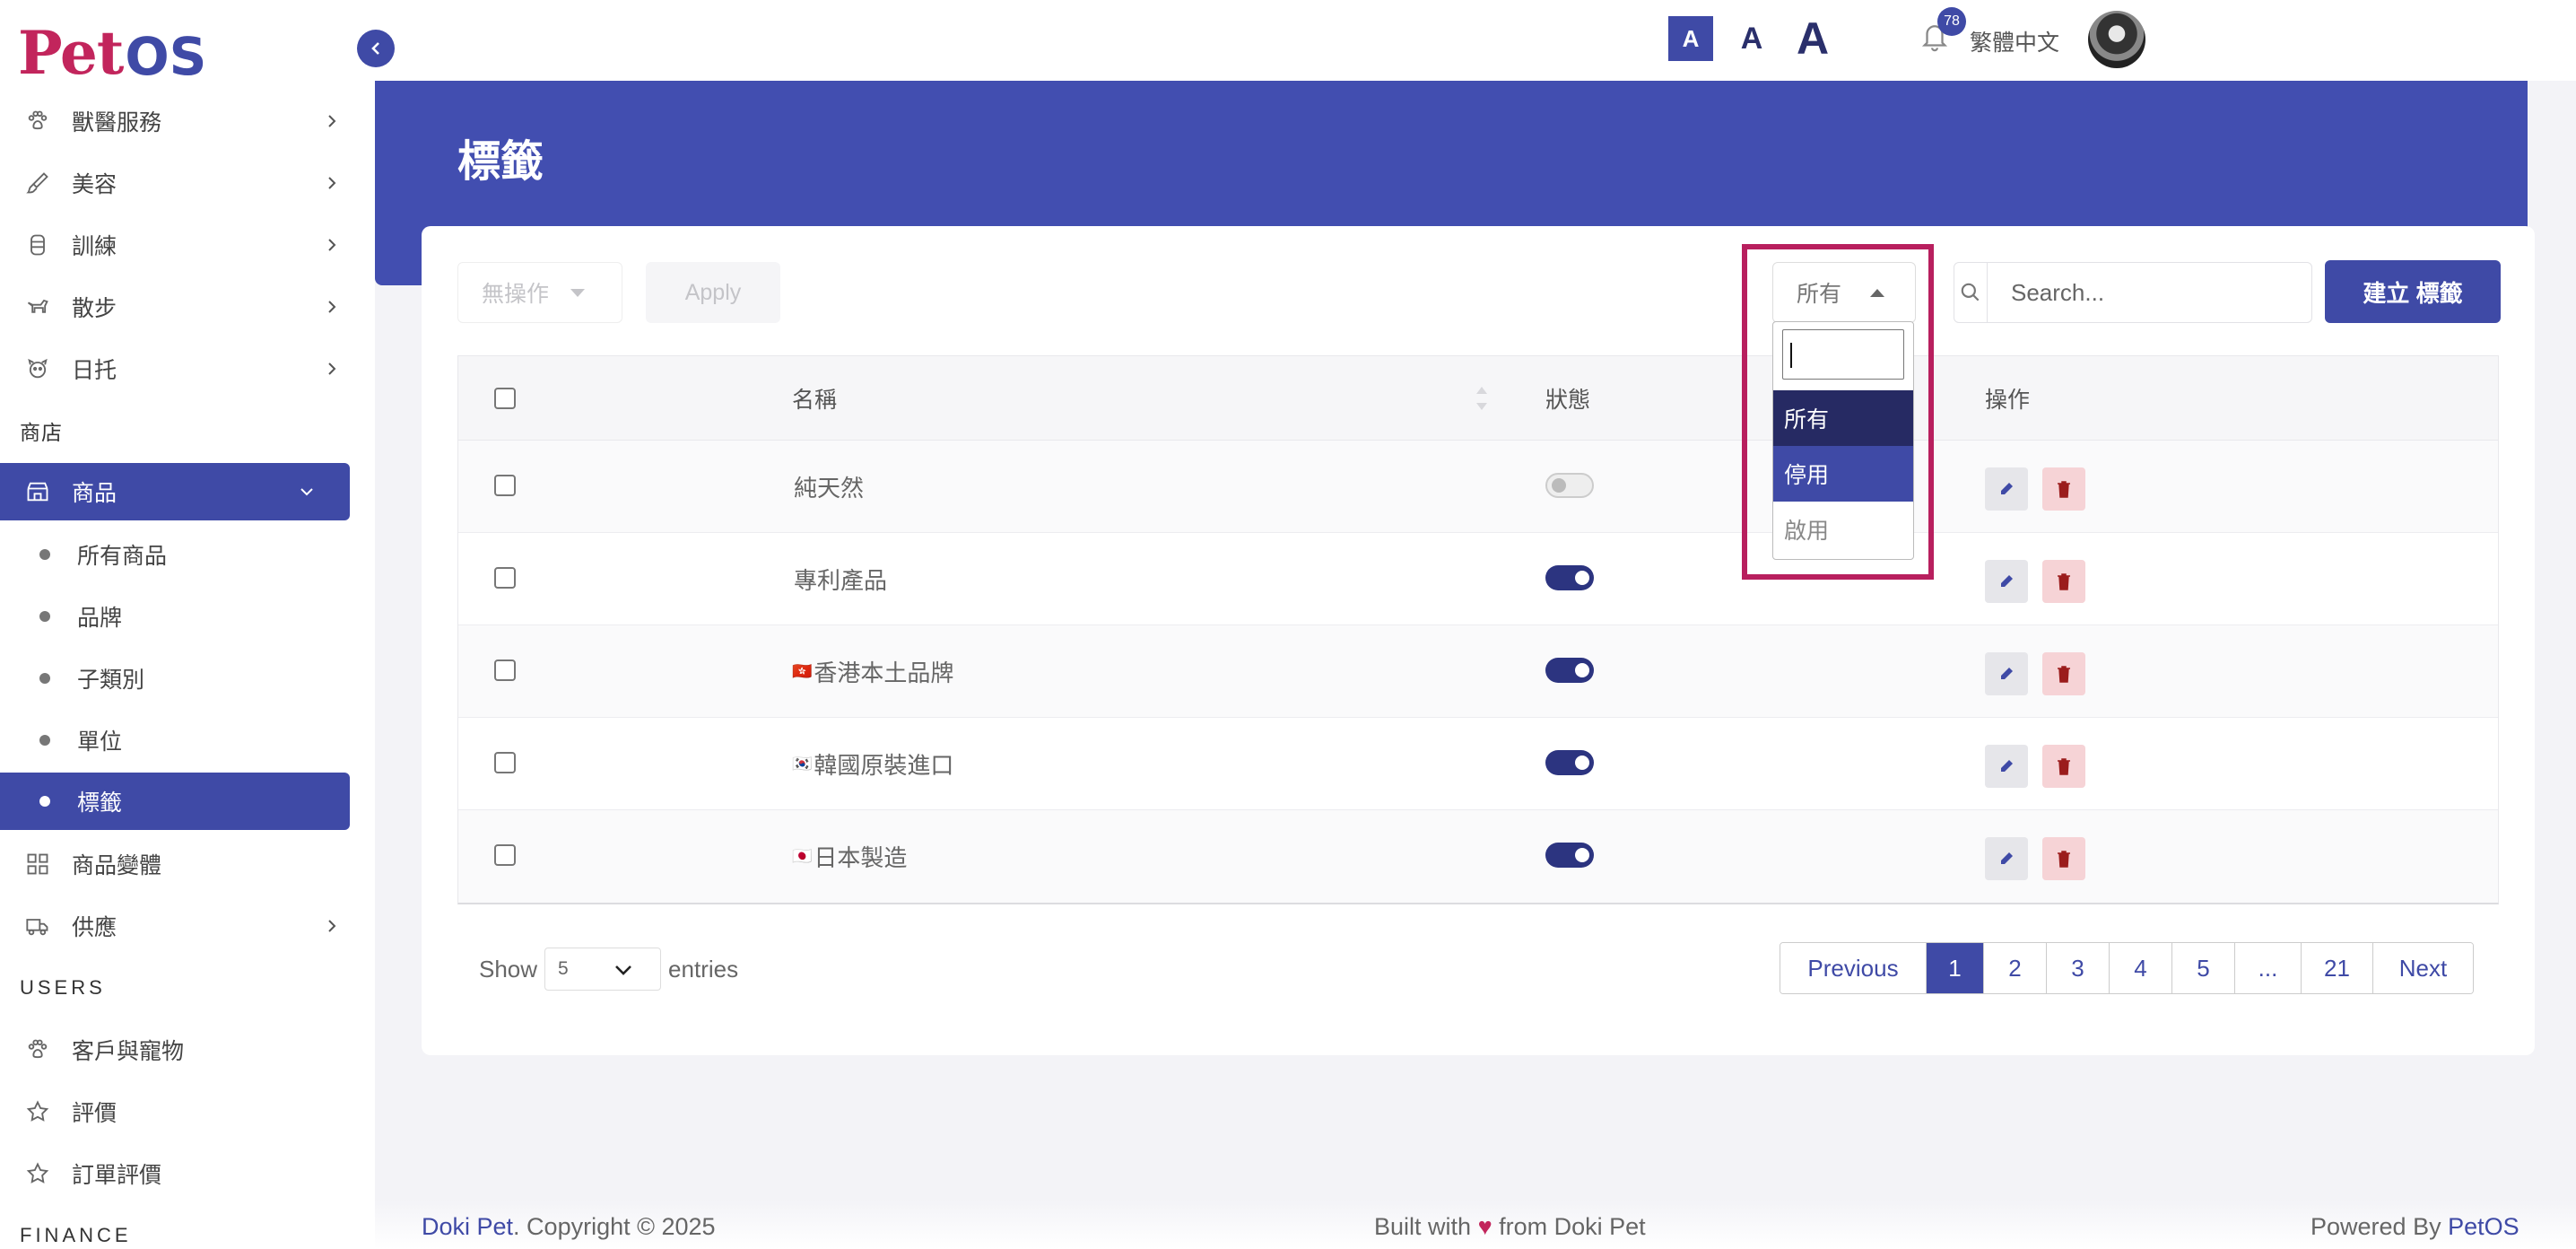  I want to click on dropdown-option-enabled: 啟用, so click(1843, 529).